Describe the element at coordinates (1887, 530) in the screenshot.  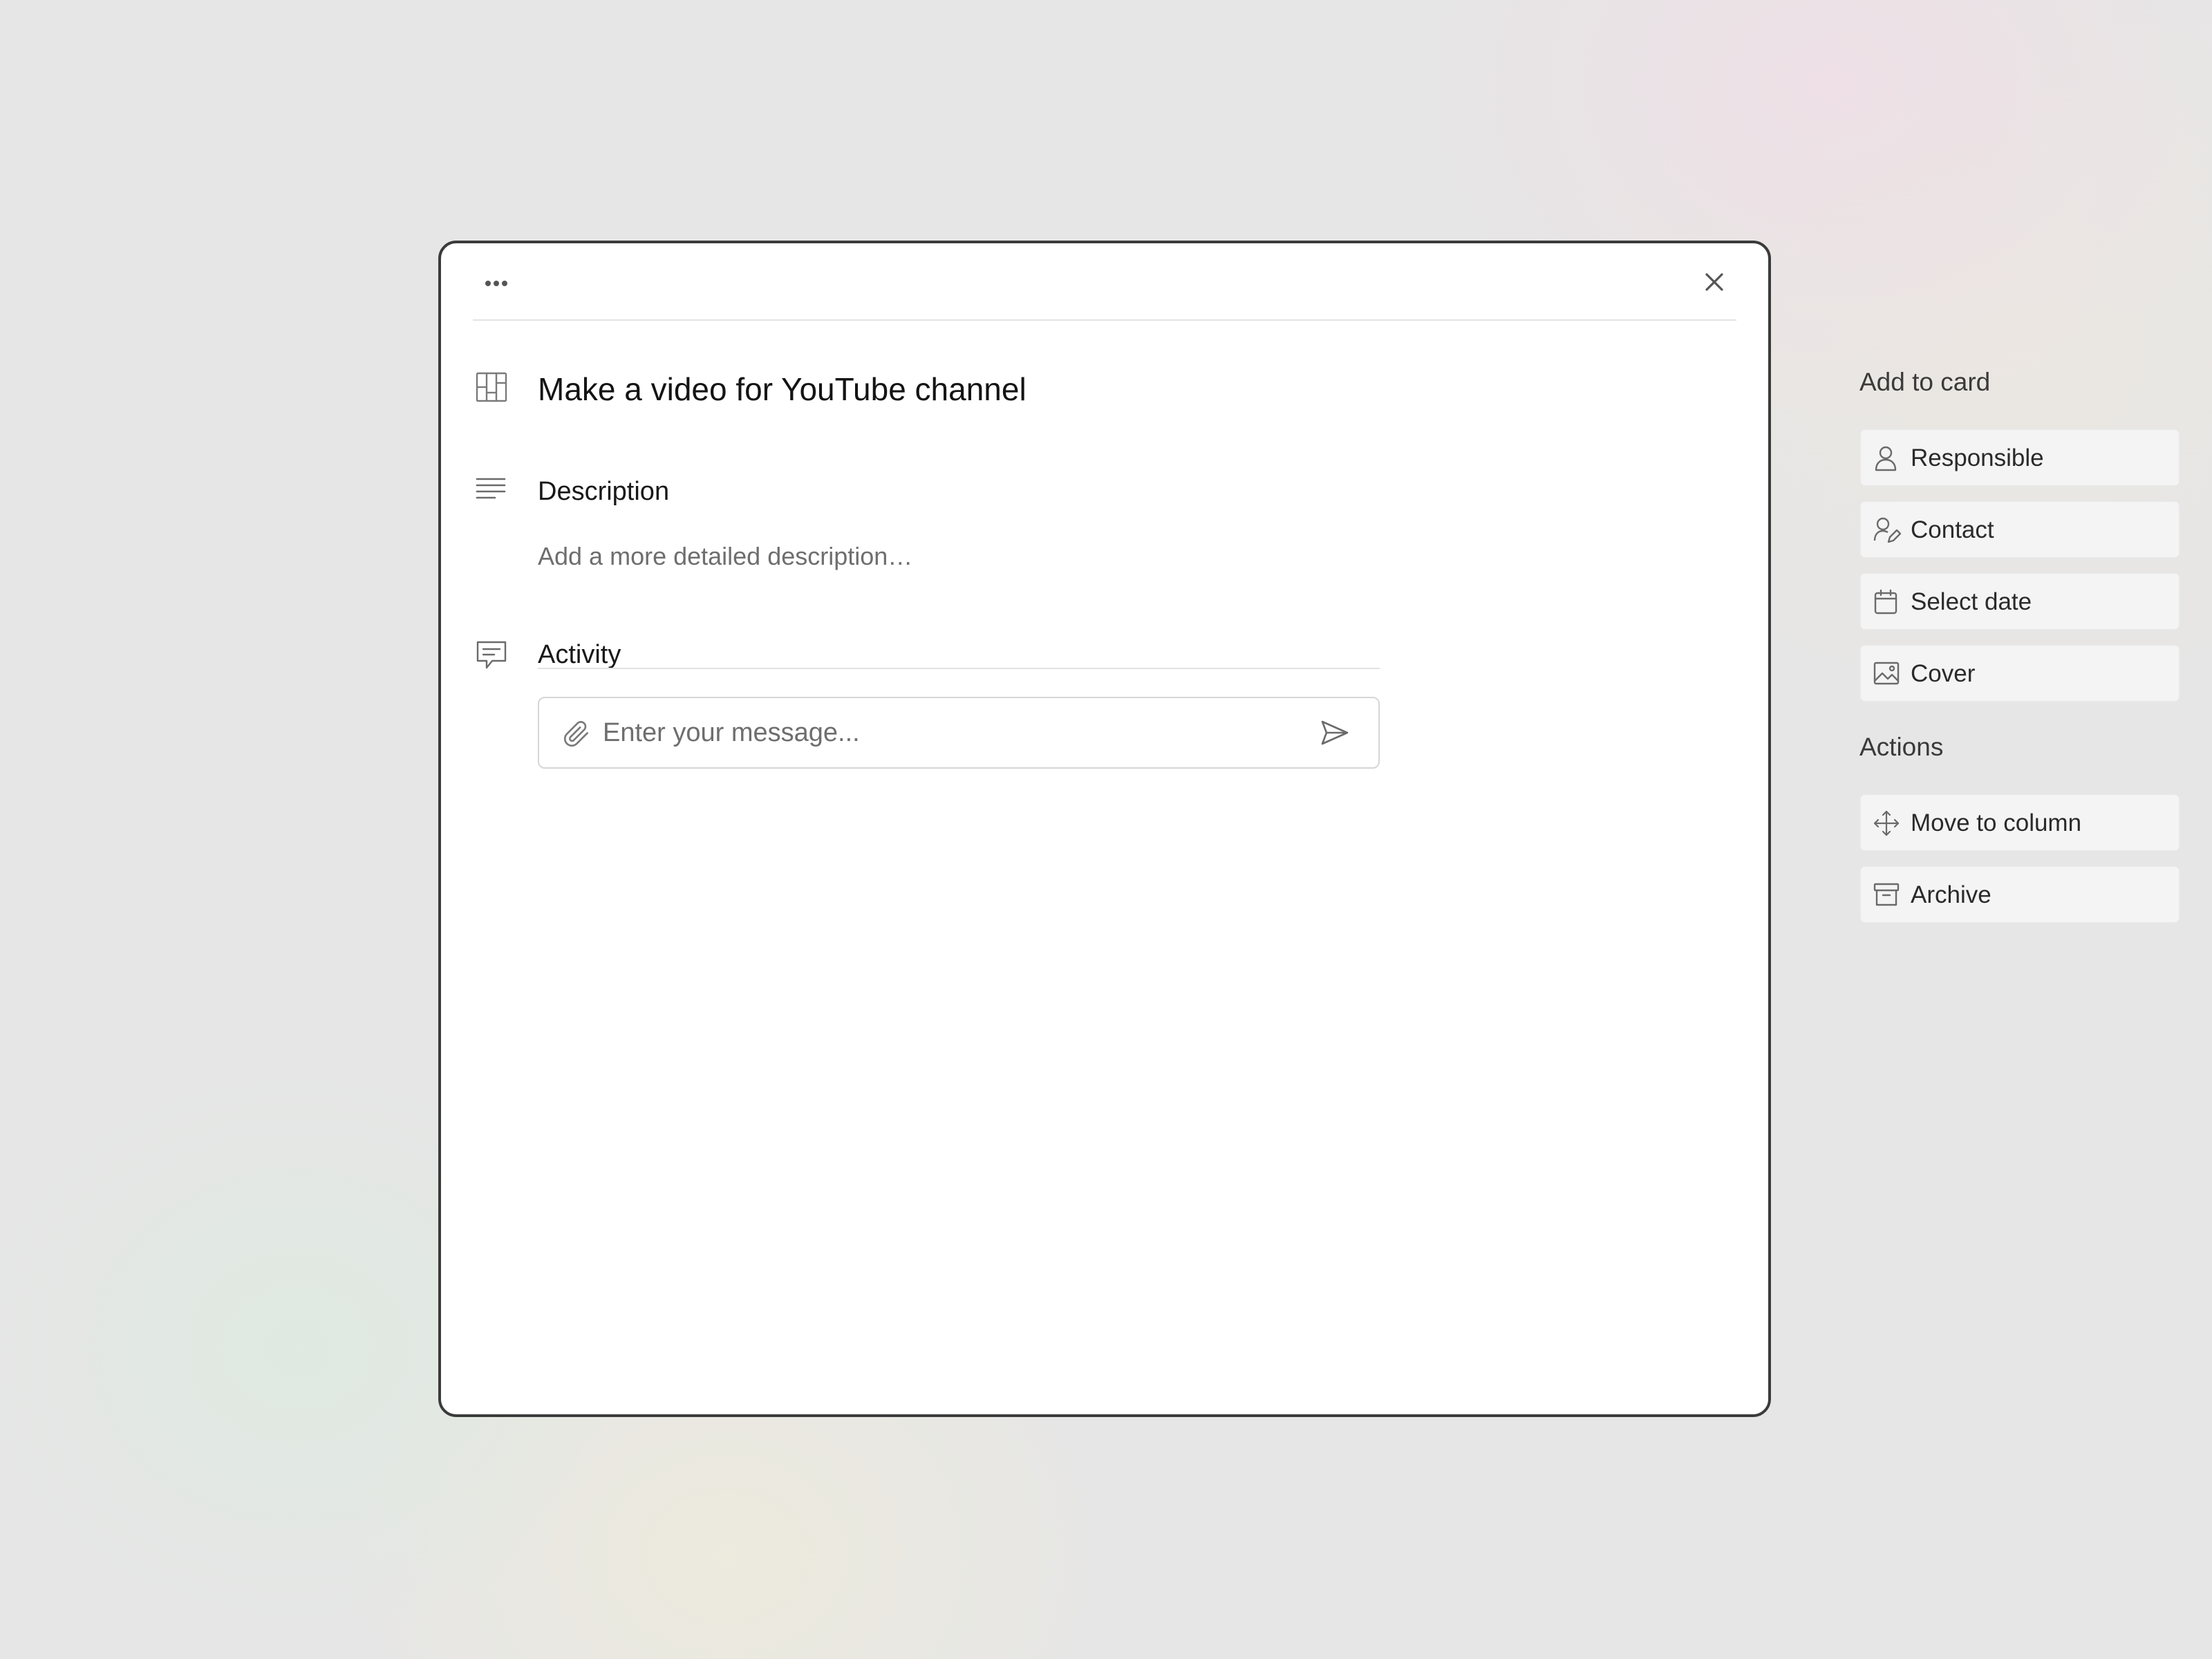
I see `user-edit-icon` at that location.